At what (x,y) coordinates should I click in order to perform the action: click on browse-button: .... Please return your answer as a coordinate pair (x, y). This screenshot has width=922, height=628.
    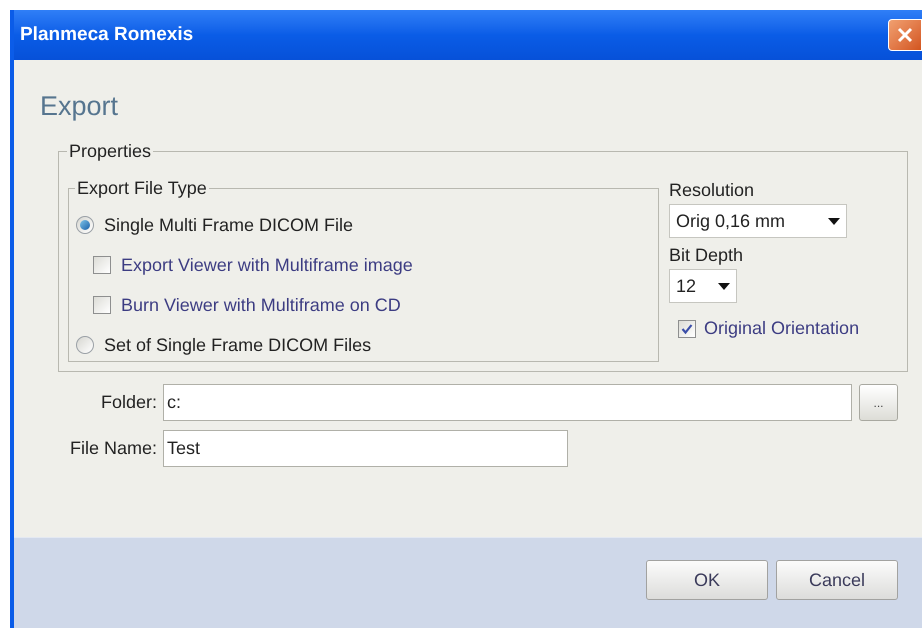
    Looking at the image, I should click on (878, 402).